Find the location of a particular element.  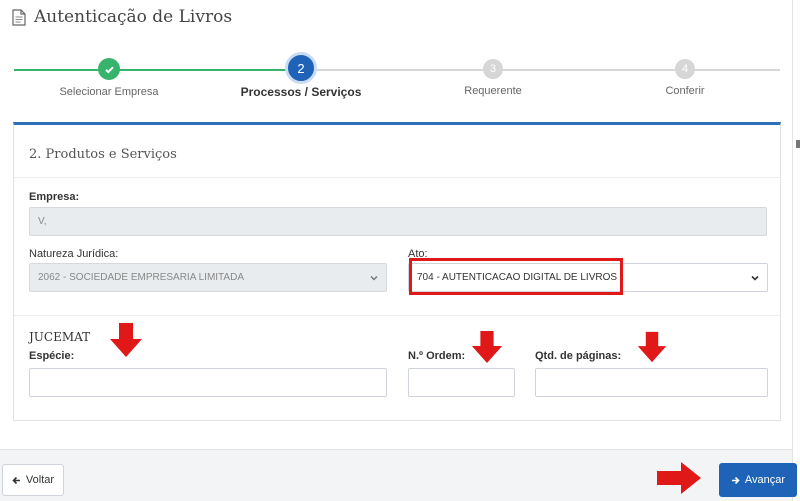

step-label: Conferir is located at coordinates (685, 91).